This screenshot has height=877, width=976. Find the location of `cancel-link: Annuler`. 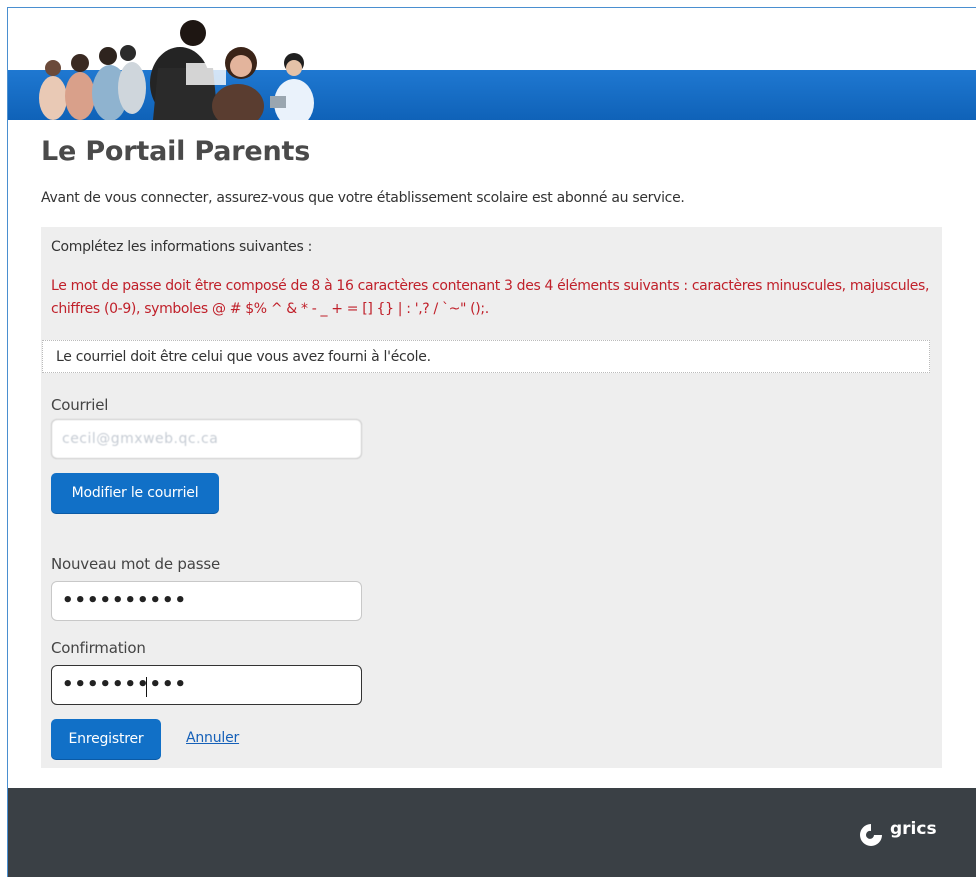

cancel-link: Annuler is located at coordinates (212, 738).